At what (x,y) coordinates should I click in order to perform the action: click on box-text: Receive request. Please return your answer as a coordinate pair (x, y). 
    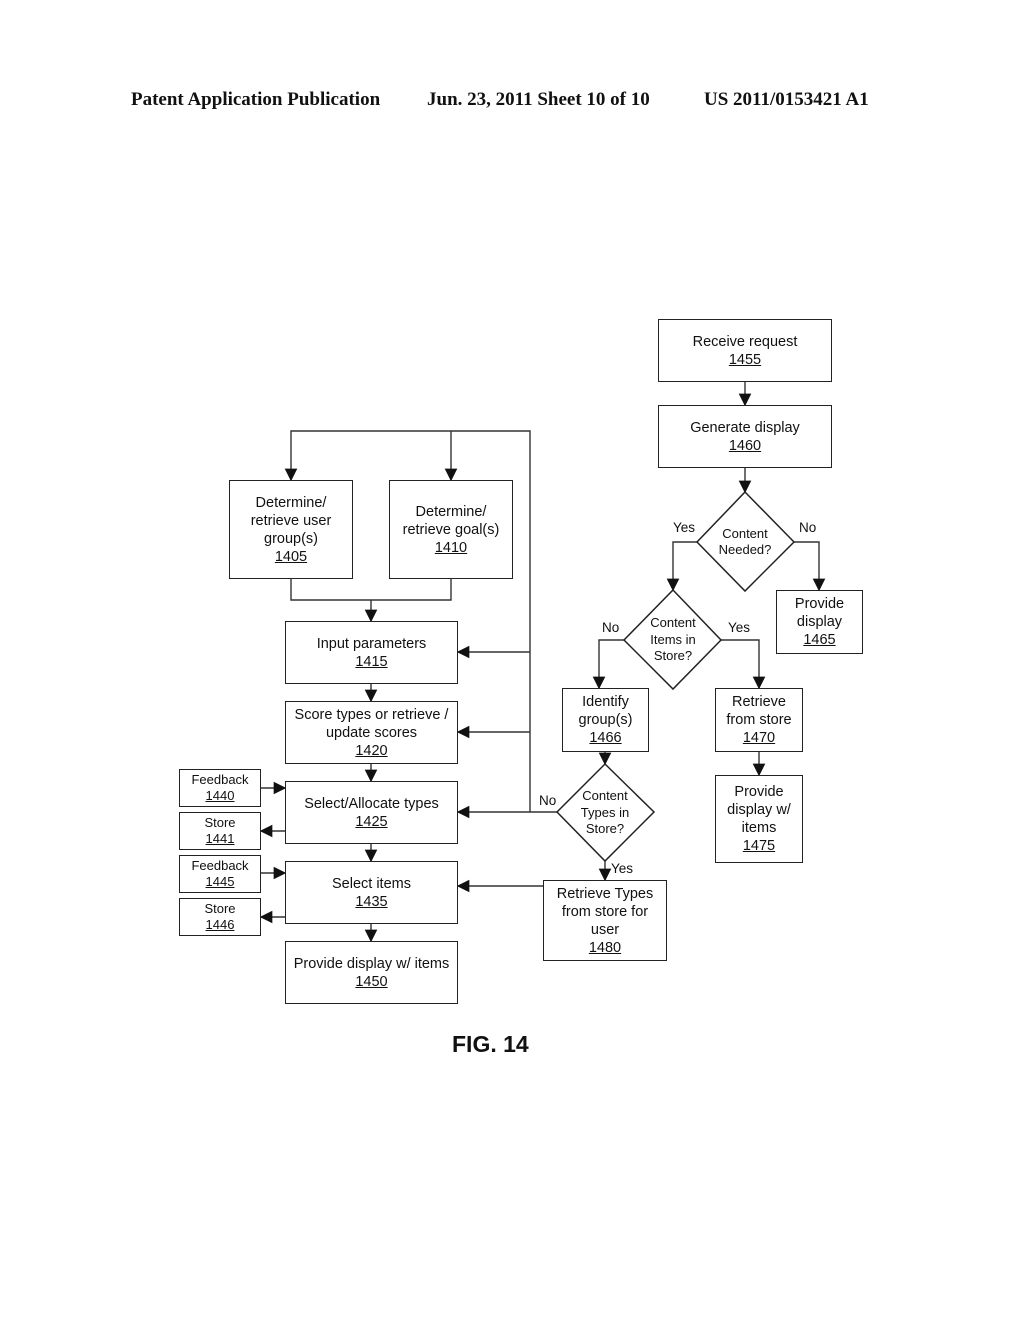
    Looking at the image, I should click on (745, 341).